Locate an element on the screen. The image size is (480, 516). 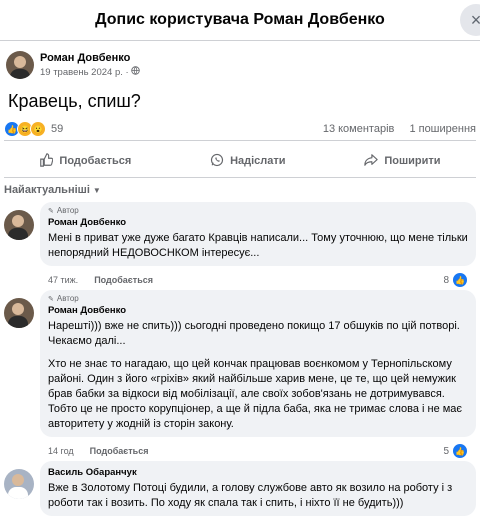
dialog-title: Допис користувача Роман Довбенко is located at coordinates (240, 19).